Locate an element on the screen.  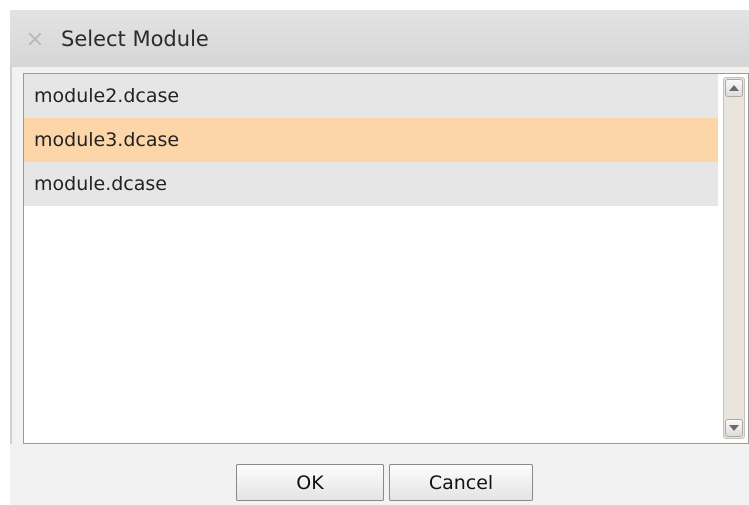
arrow-up-icon is located at coordinates (734, 88).